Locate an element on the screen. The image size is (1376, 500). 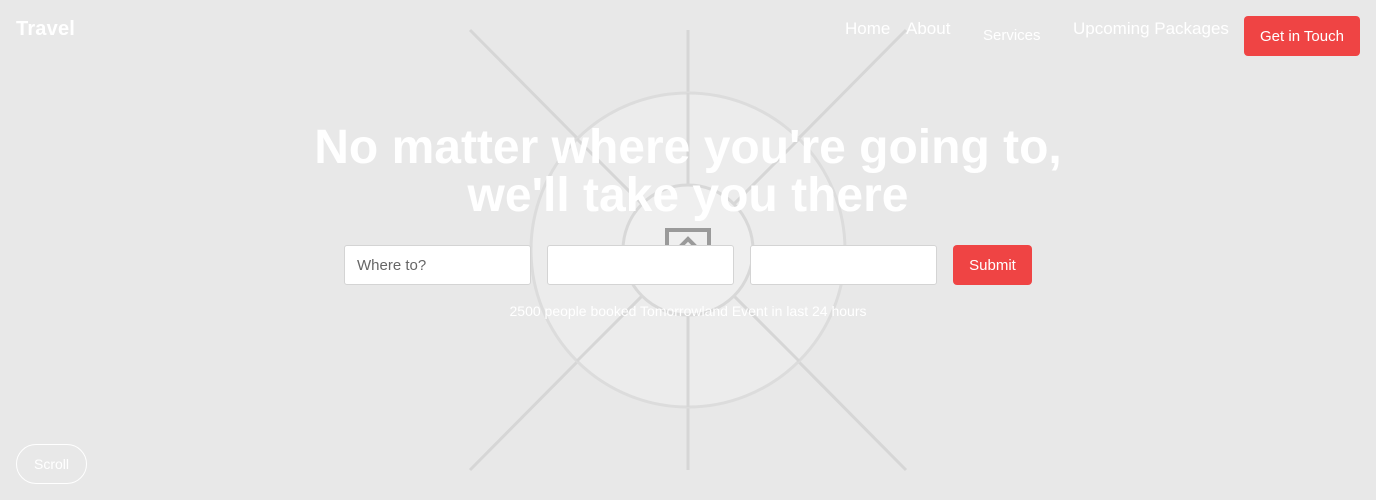
nav-upcoming-packages: Upcoming Packages is located at coordinates (1151, 29).